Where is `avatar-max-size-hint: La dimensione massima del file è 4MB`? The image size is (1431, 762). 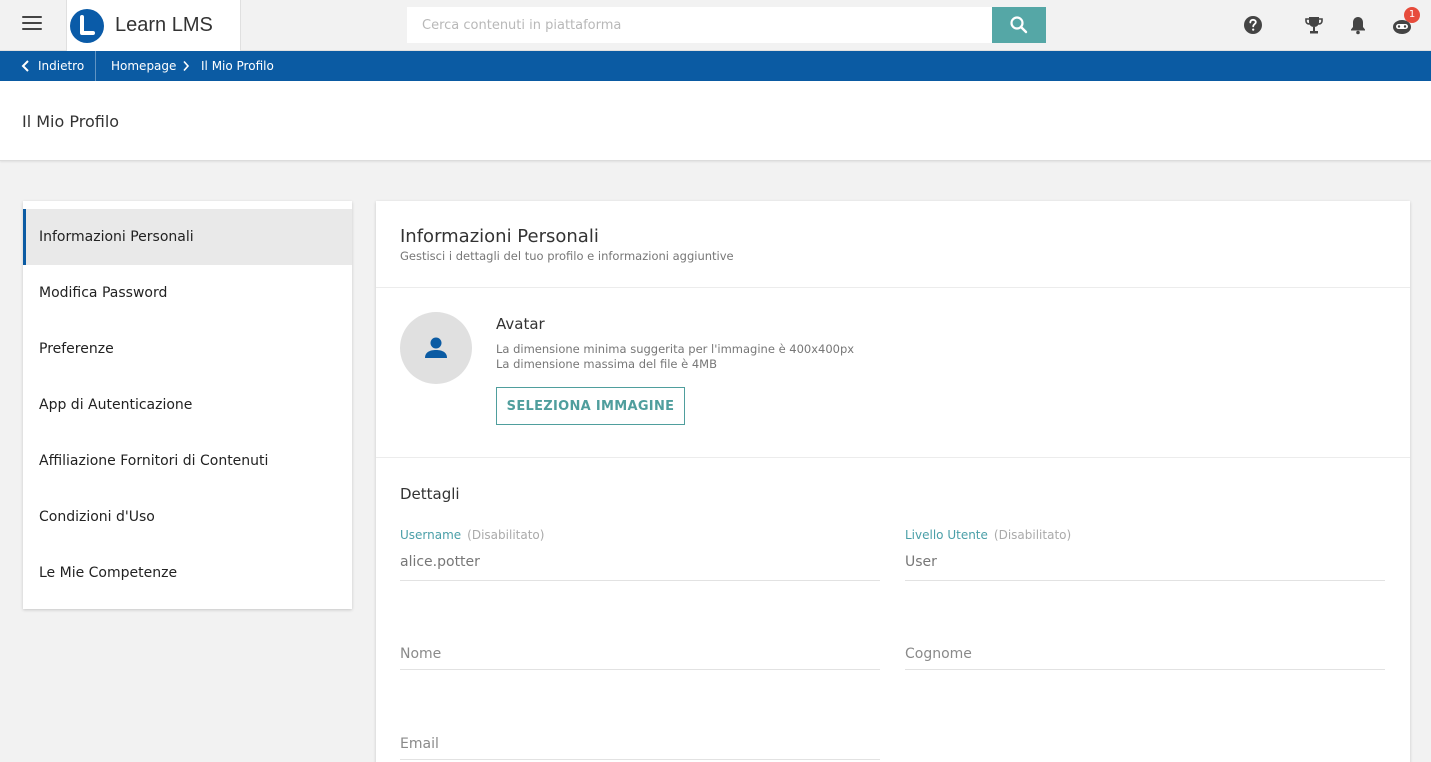
avatar-max-size-hint: La dimensione massima del file è 4MB is located at coordinates (606, 364).